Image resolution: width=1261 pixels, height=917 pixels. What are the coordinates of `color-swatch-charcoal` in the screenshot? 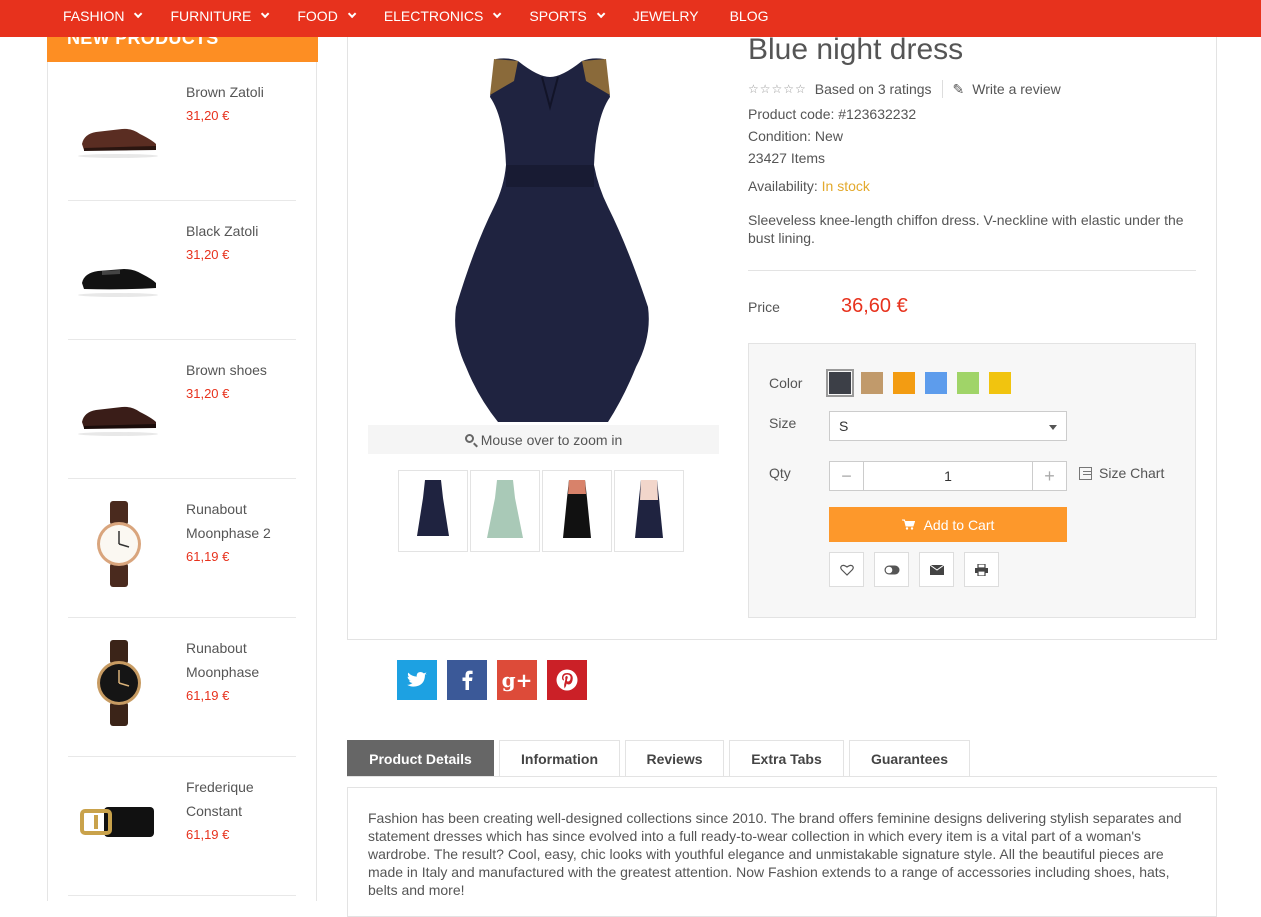 It's located at (840, 383).